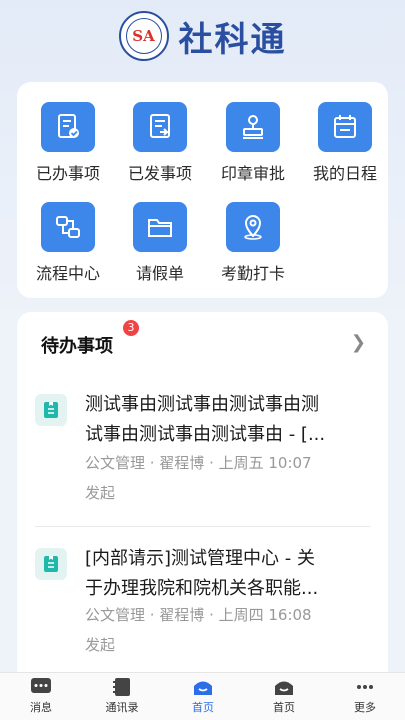  I want to click on quick-action-stamp-approval: 印章审批, so click(253, 147).